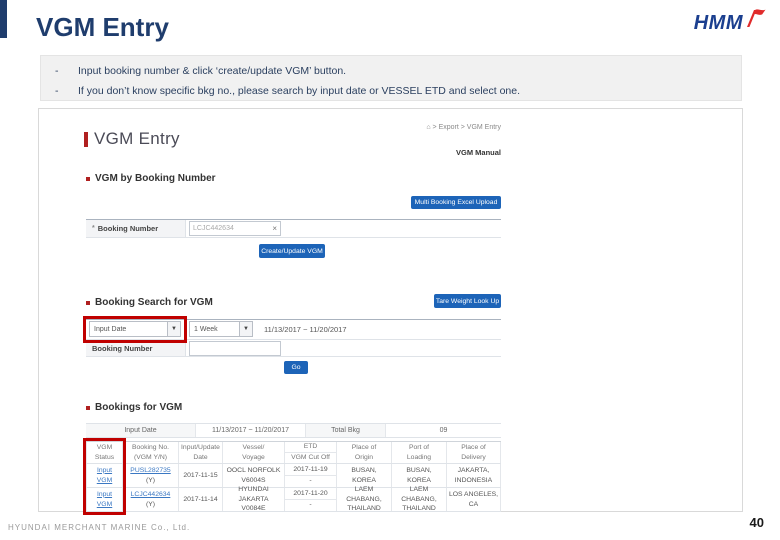 The width and height of the screenshot is (780, 540). What do you see at coordinates (99, 527) in the screenshot?
I see `company-footer: HYUNDAI MERCHANT MARINE Co., Ltd.` at bounding box center [99, 527].